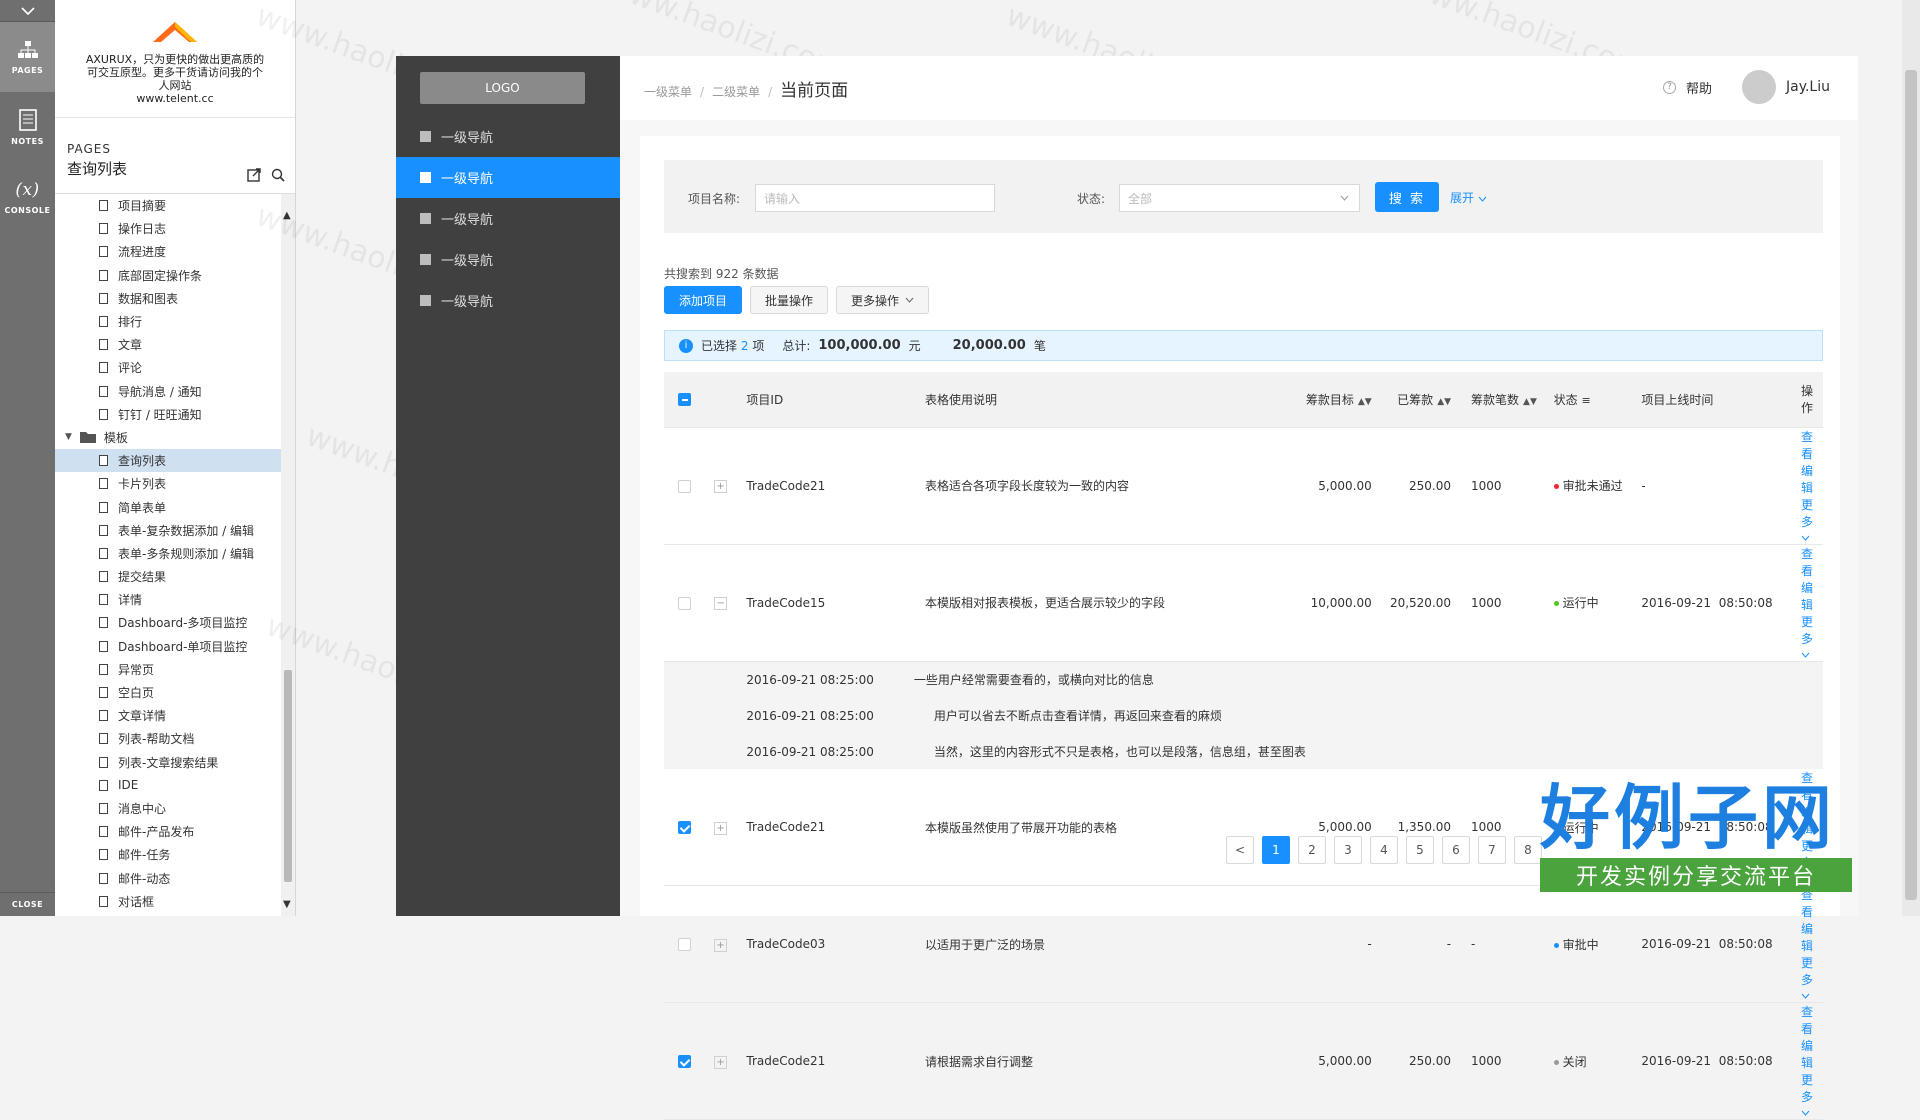  I want to click on header-status: 状态 ≡, so click(1597, 400).